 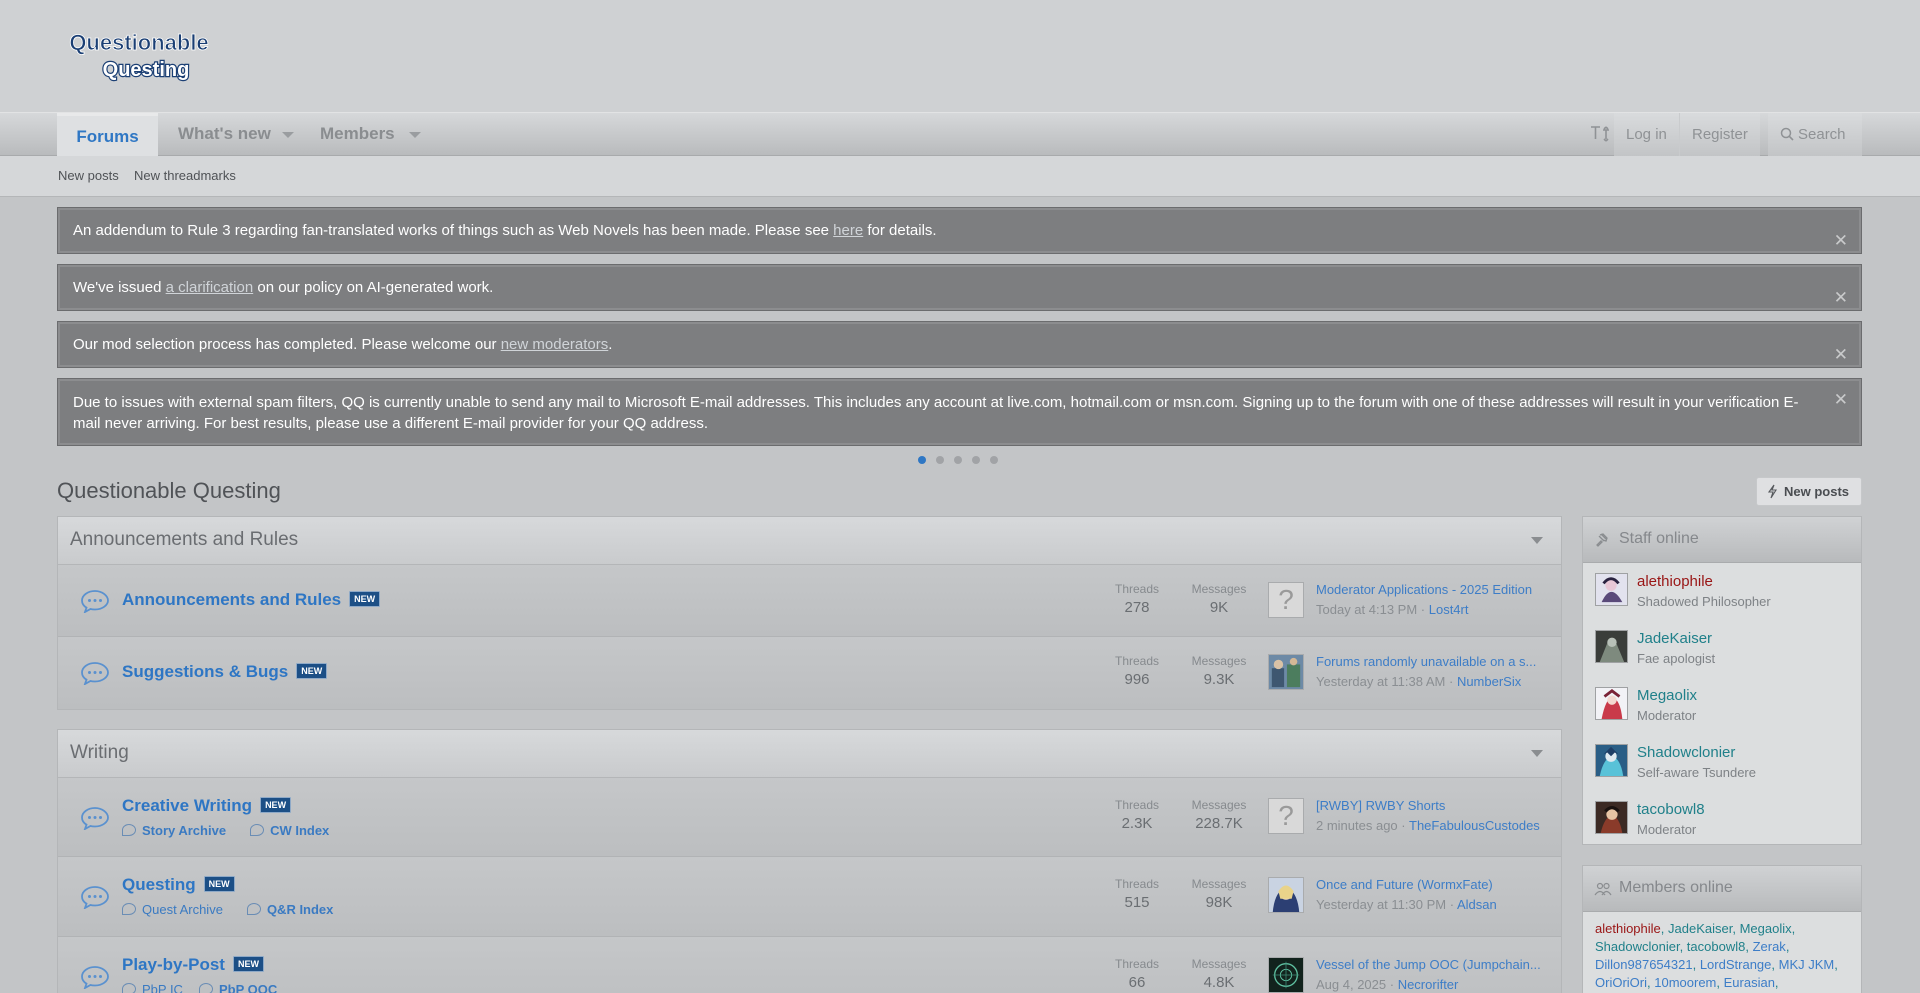 I want to click on login-button: Log in, so click(x=1646, y=135).